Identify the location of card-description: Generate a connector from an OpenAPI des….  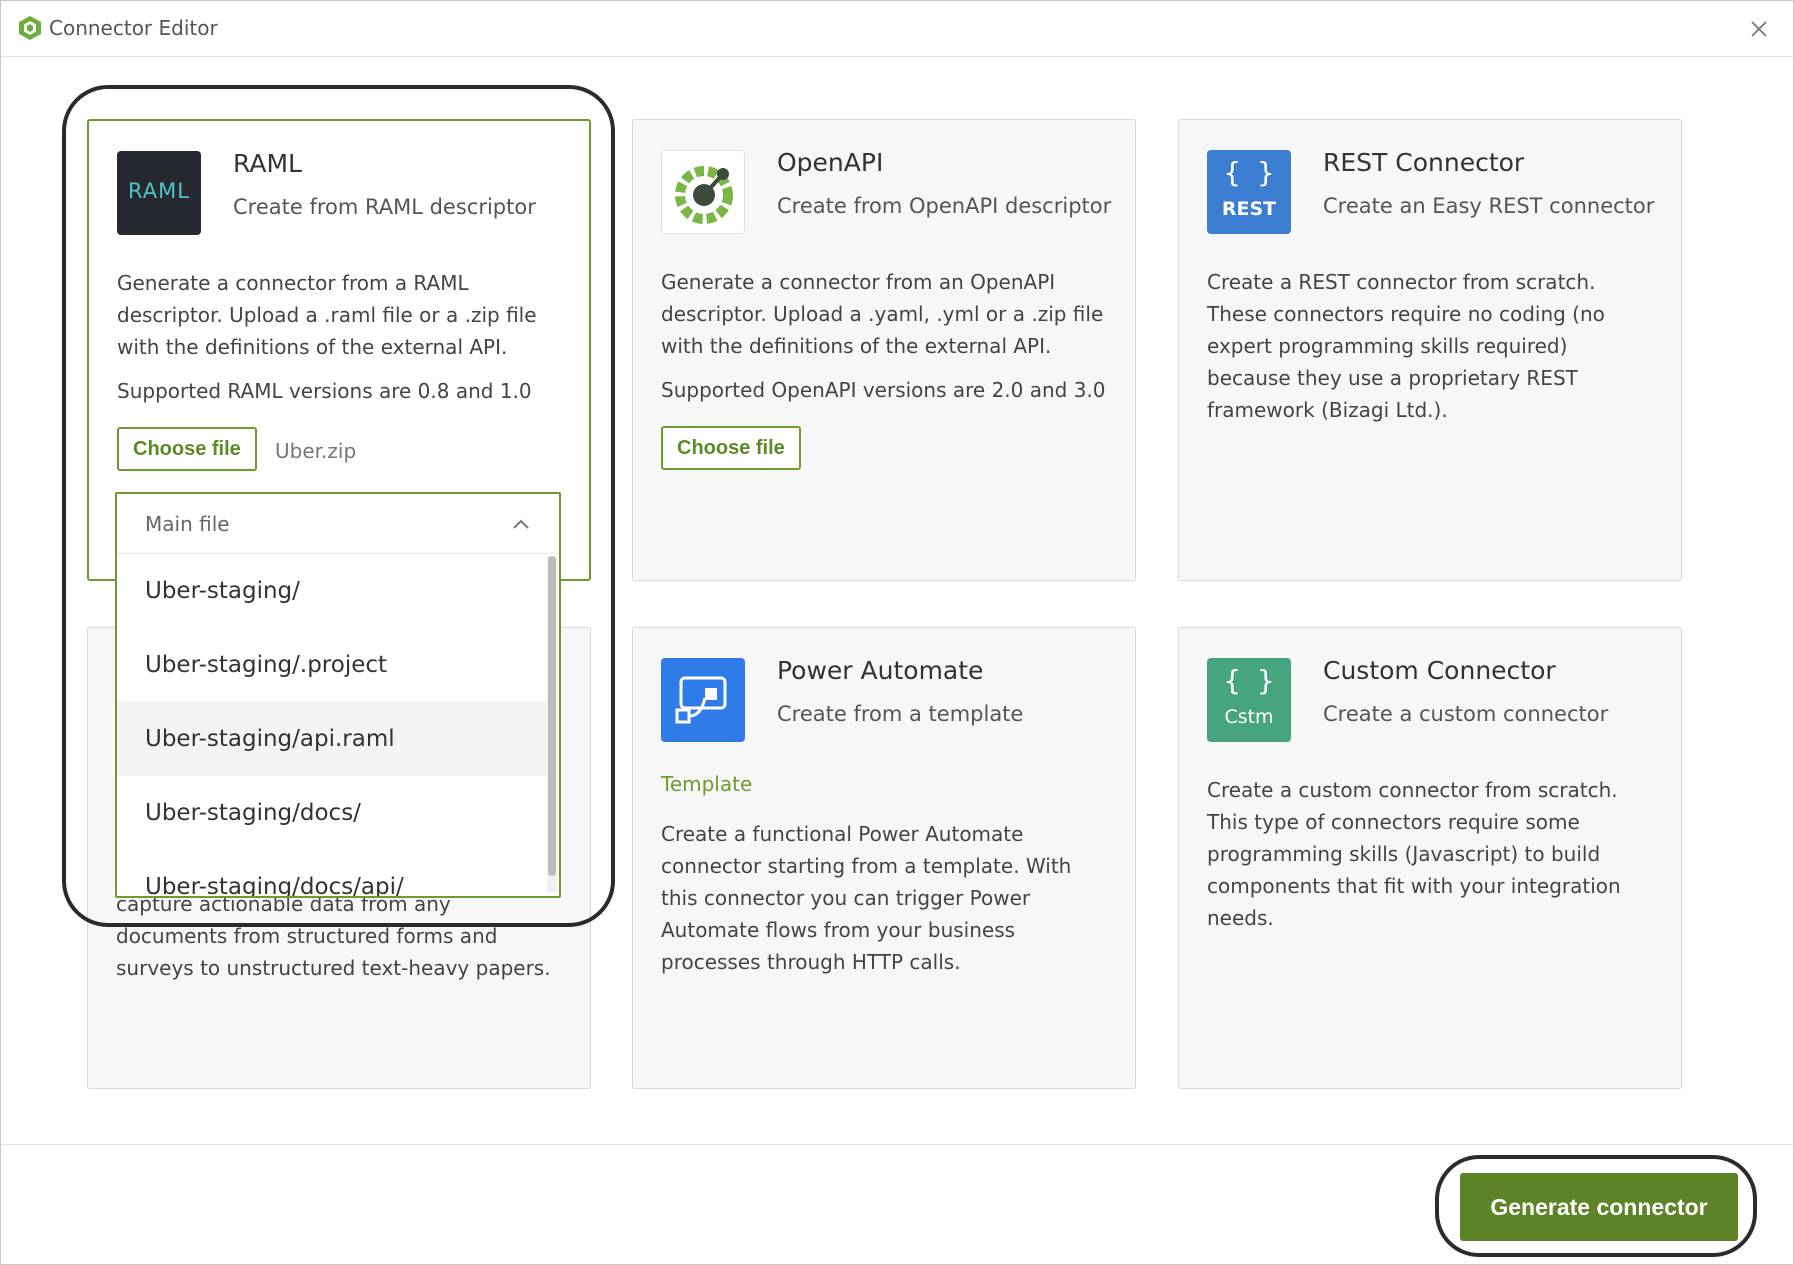
(882, 314).